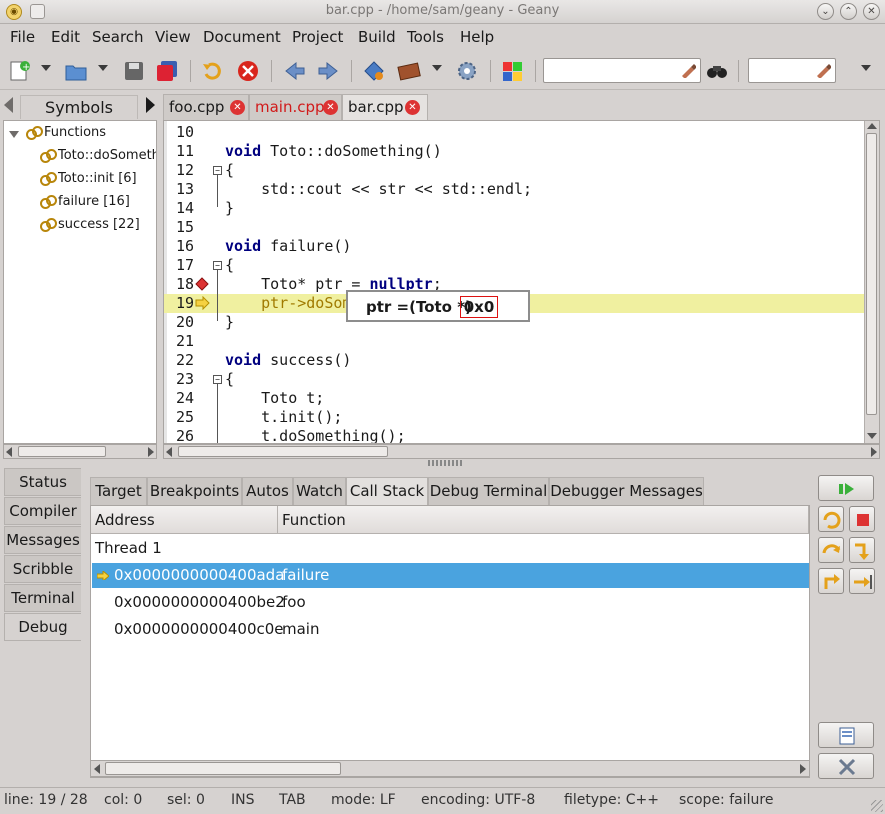  I want to click on menu-build: Build, so click(377, 37).